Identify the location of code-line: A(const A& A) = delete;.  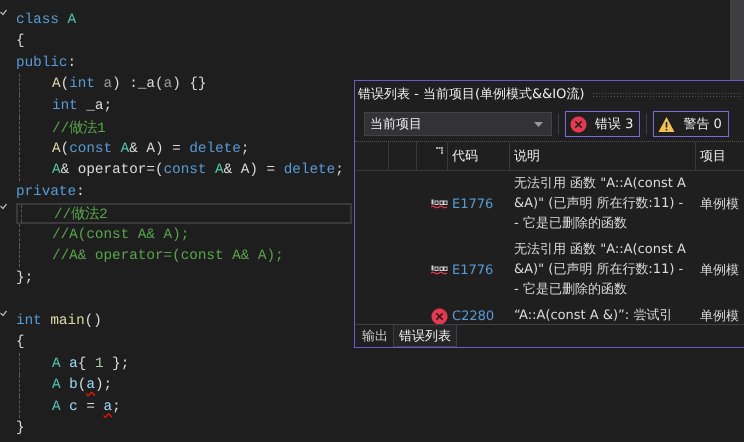
(151, 148).